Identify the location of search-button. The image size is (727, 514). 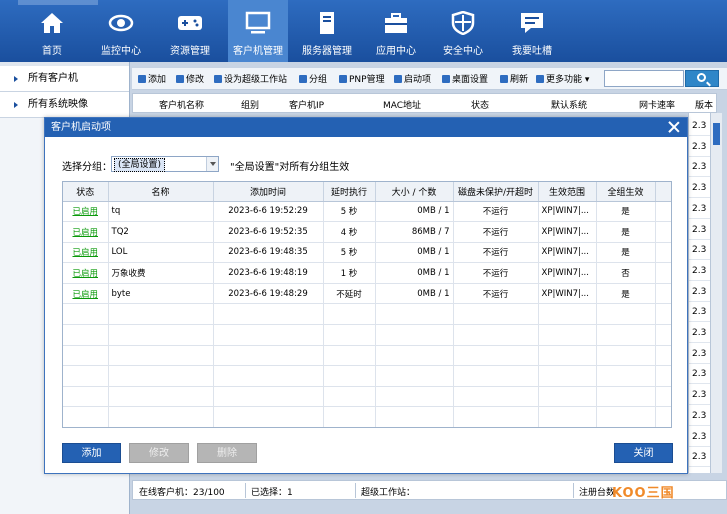
(702, 78).